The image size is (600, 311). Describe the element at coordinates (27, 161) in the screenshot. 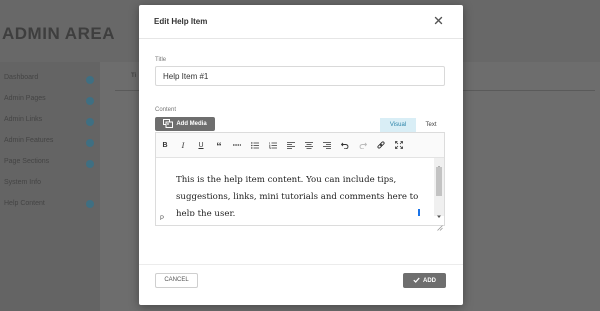

I see `sidebar-item-page-sections: Page Sections` at that location.